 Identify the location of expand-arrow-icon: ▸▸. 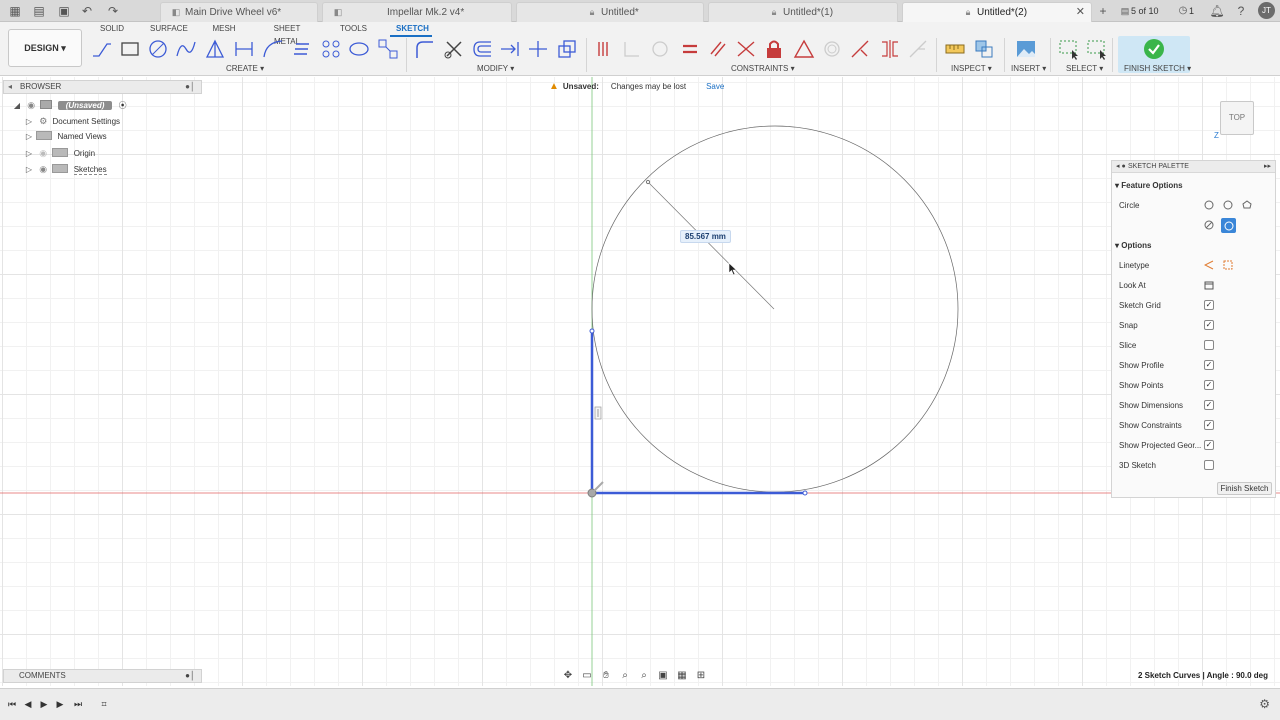
(1267, 167).